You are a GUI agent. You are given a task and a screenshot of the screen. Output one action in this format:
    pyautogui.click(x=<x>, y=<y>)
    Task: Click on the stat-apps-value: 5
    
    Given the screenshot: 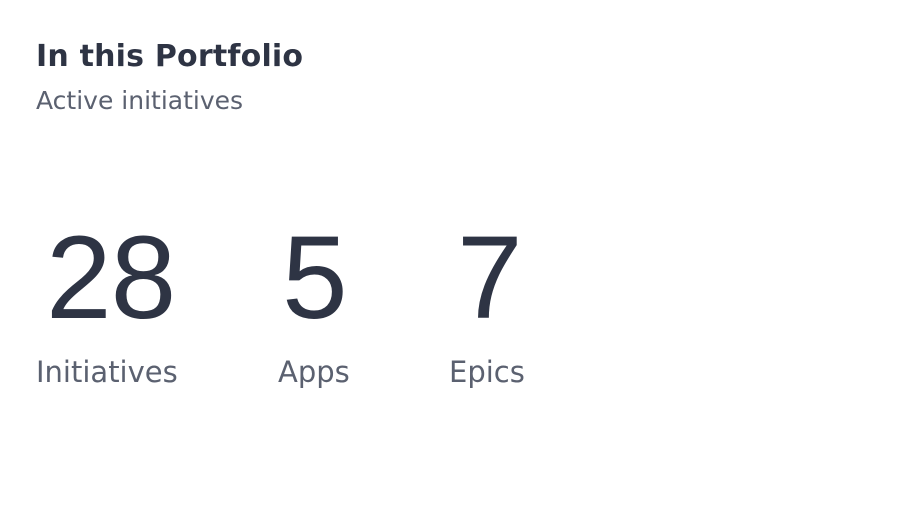 What is the action you would take?
    pyautogui.click(x=315, y=278)
    